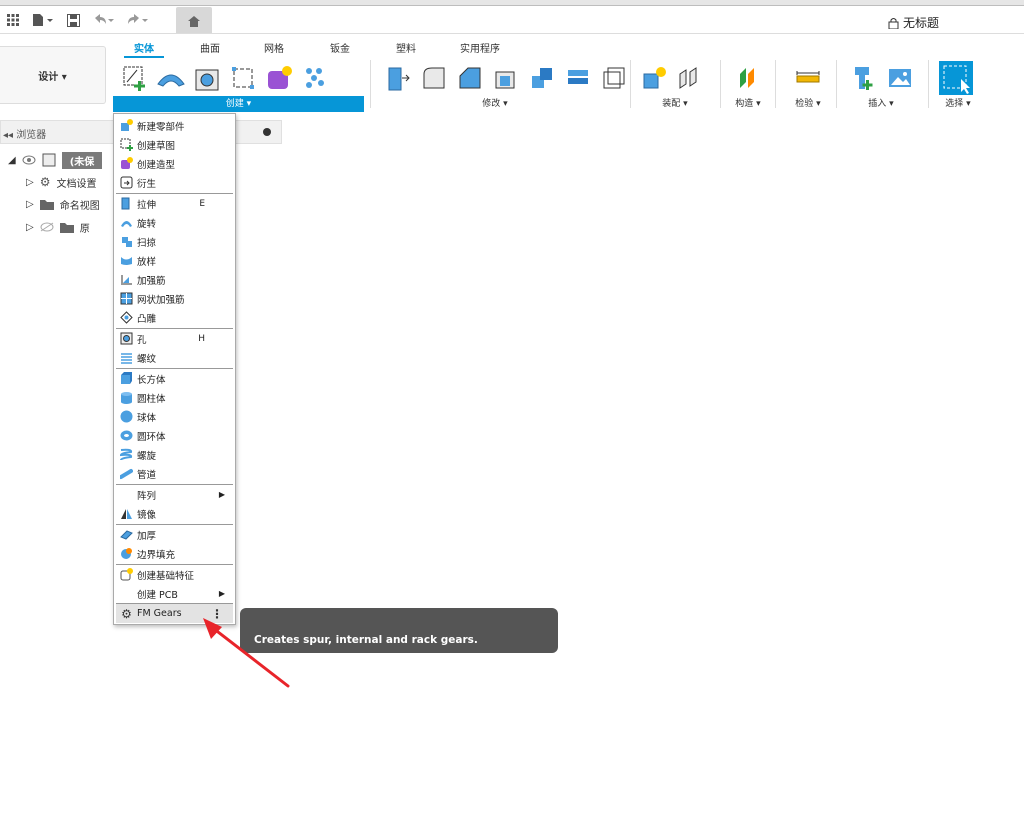 This screenshot has width=1024, height=837. I want to click on file-menu-icon, so click(43, 20).